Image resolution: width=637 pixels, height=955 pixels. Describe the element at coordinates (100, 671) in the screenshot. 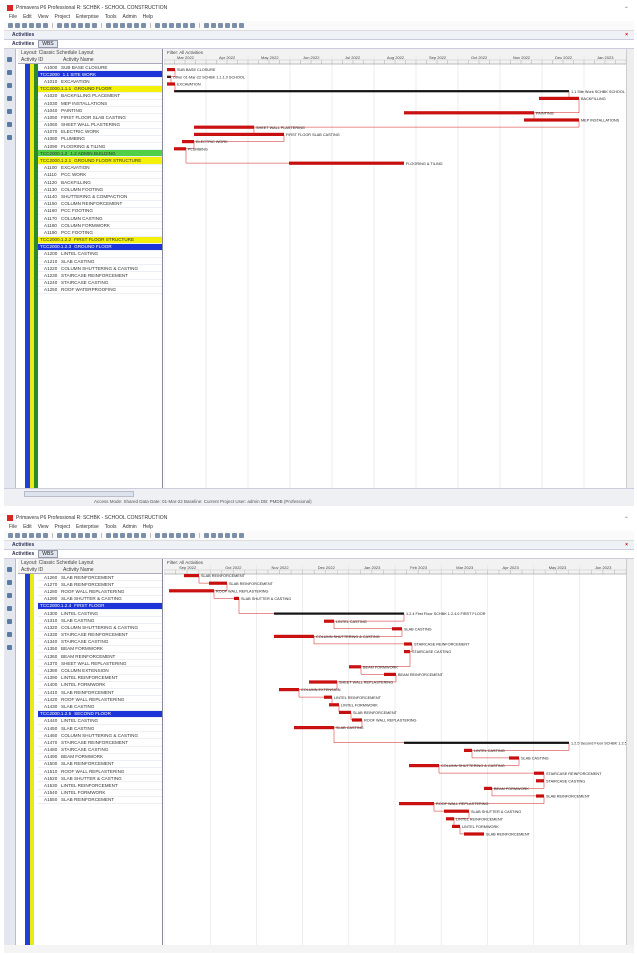

I see `table-row: A1380 COLUMN EXTENSION` at that location.